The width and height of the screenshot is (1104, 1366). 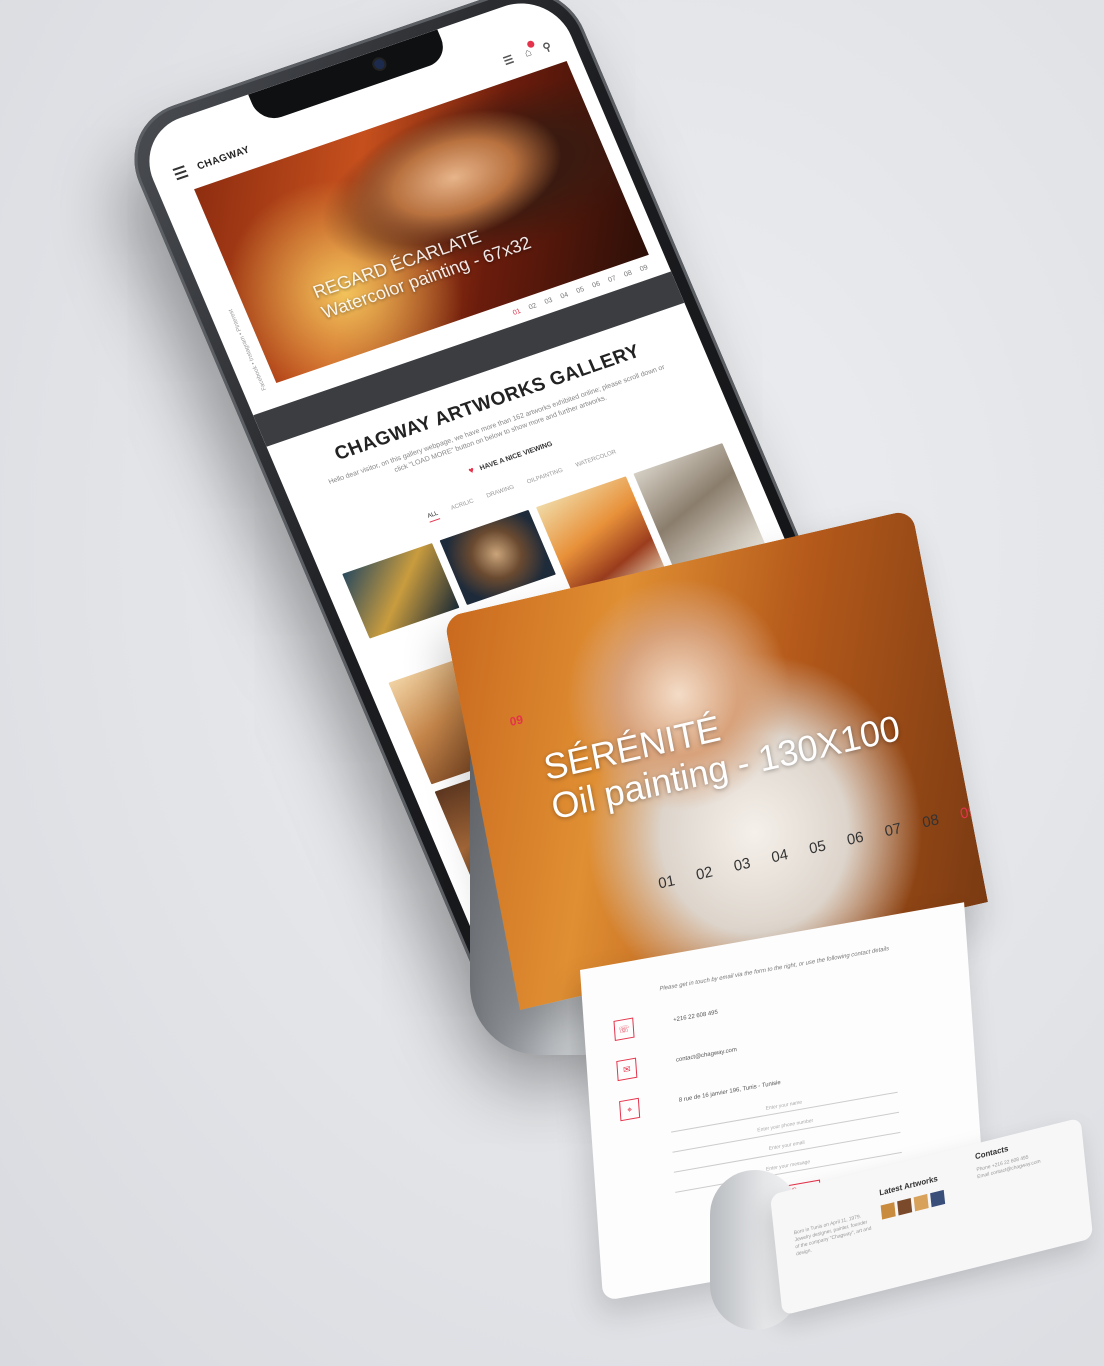 I want to click on cart-icon: ⌂, so click(x=529, y=49).